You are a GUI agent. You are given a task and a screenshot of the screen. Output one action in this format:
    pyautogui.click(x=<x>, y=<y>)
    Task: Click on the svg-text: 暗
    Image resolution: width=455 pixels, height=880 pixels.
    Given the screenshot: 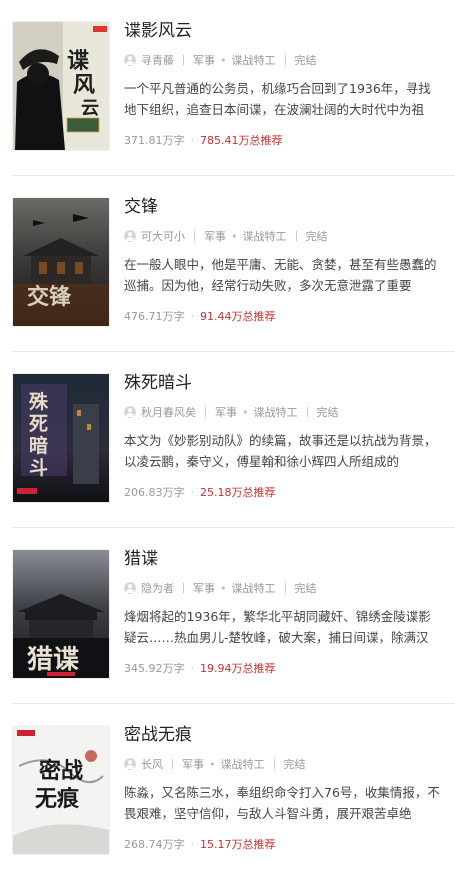 What is the action you would take?
    pyautogui.click(x=38, y=445)
    